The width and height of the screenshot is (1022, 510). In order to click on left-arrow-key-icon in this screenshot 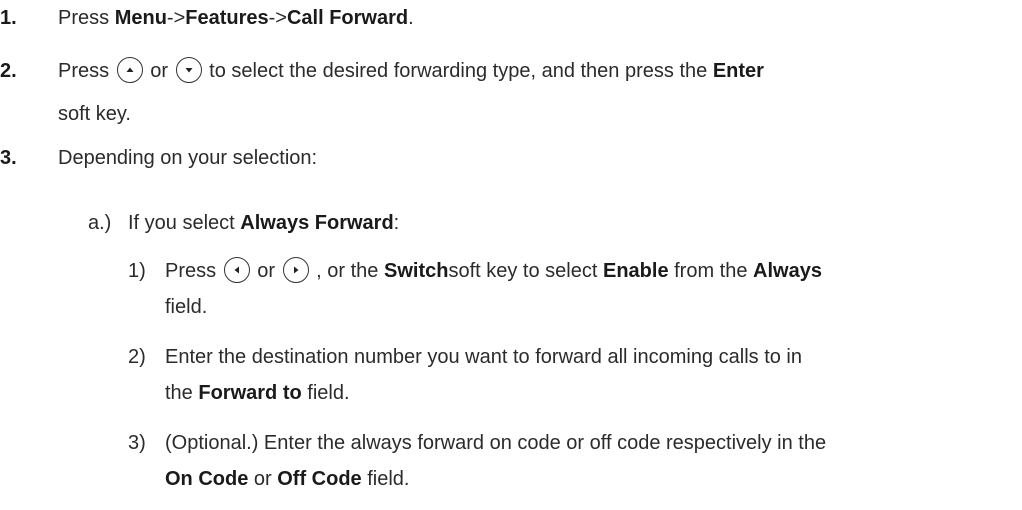, I will do `click(236, 269)`.